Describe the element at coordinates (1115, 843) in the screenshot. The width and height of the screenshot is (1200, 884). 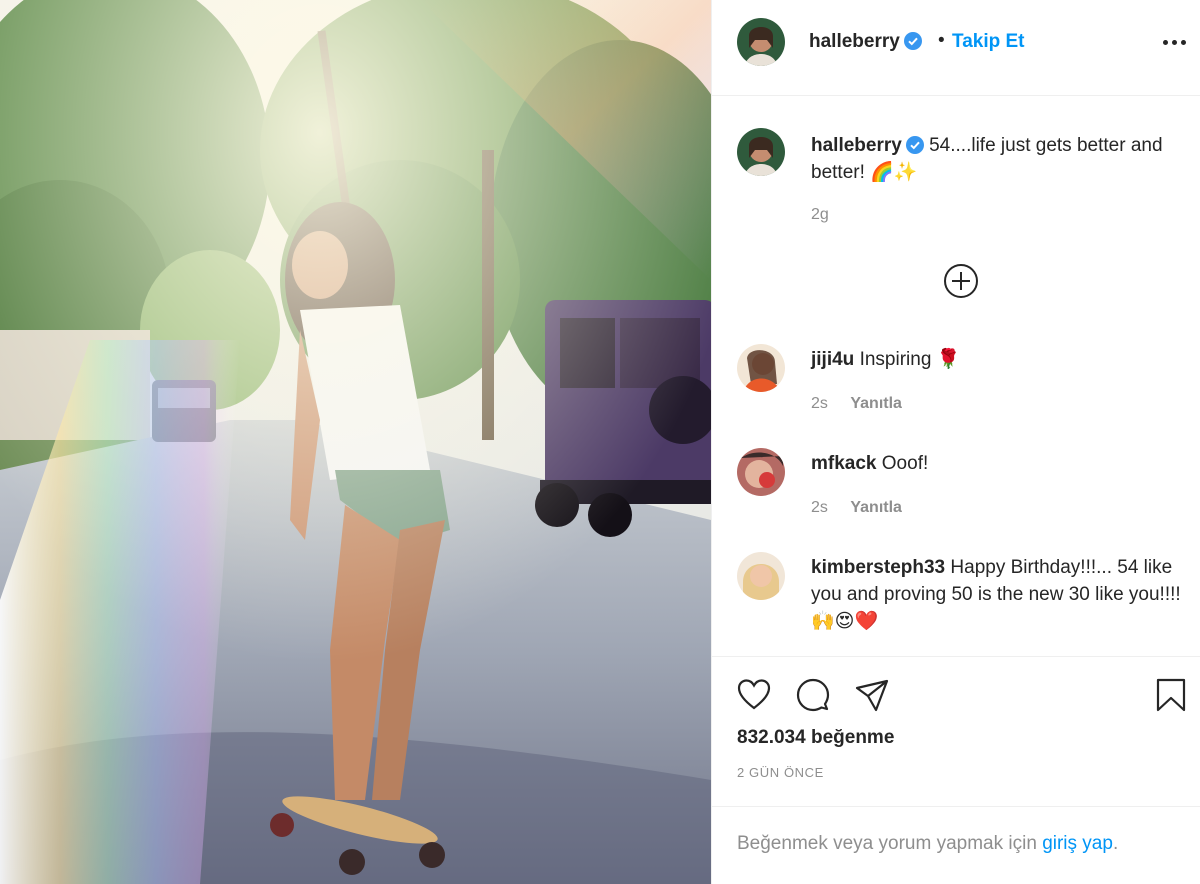
I see `login-prompt-suffix: .` at that location.